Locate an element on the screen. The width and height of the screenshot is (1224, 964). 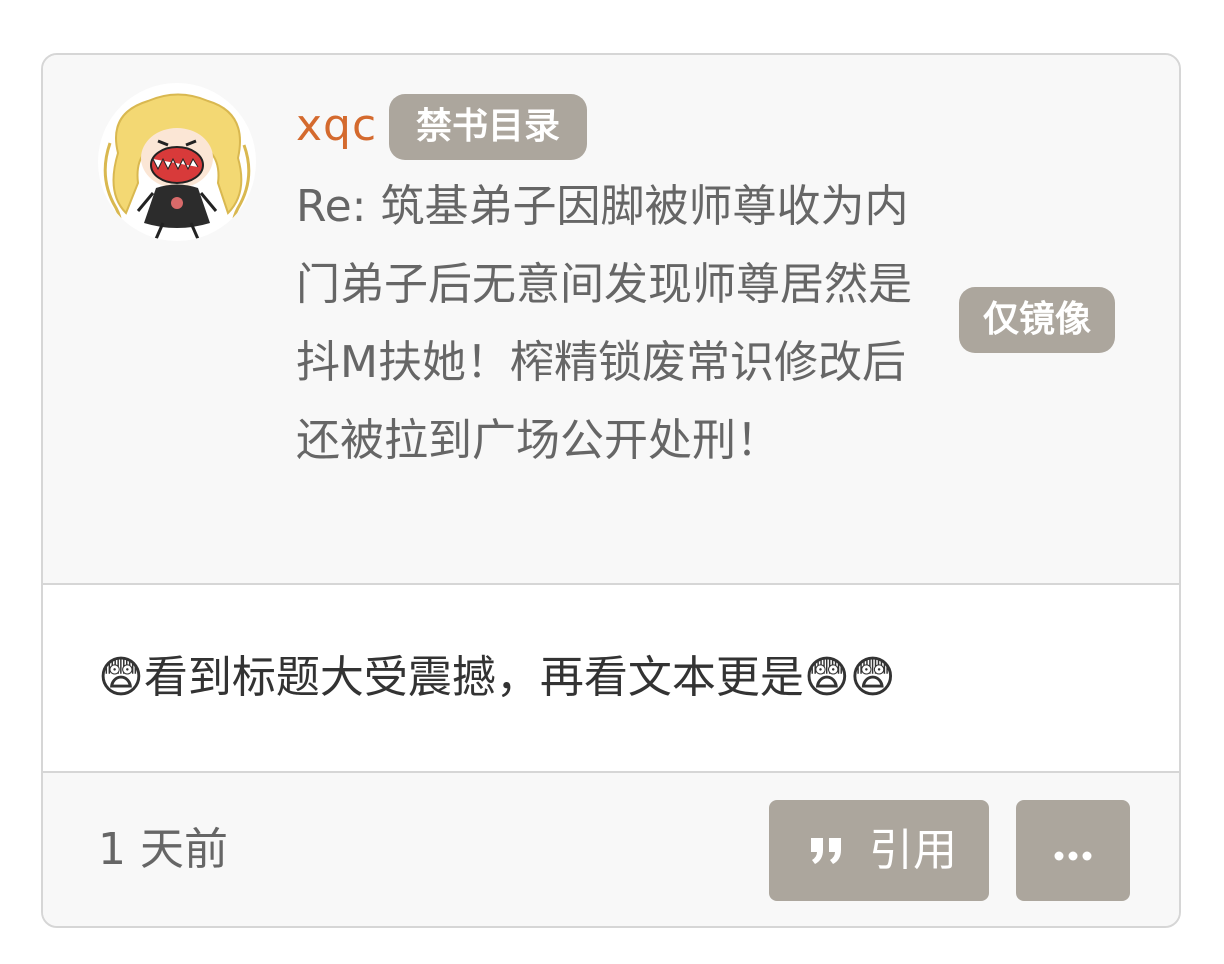
username: xqc is located at coordinates (336, 126).